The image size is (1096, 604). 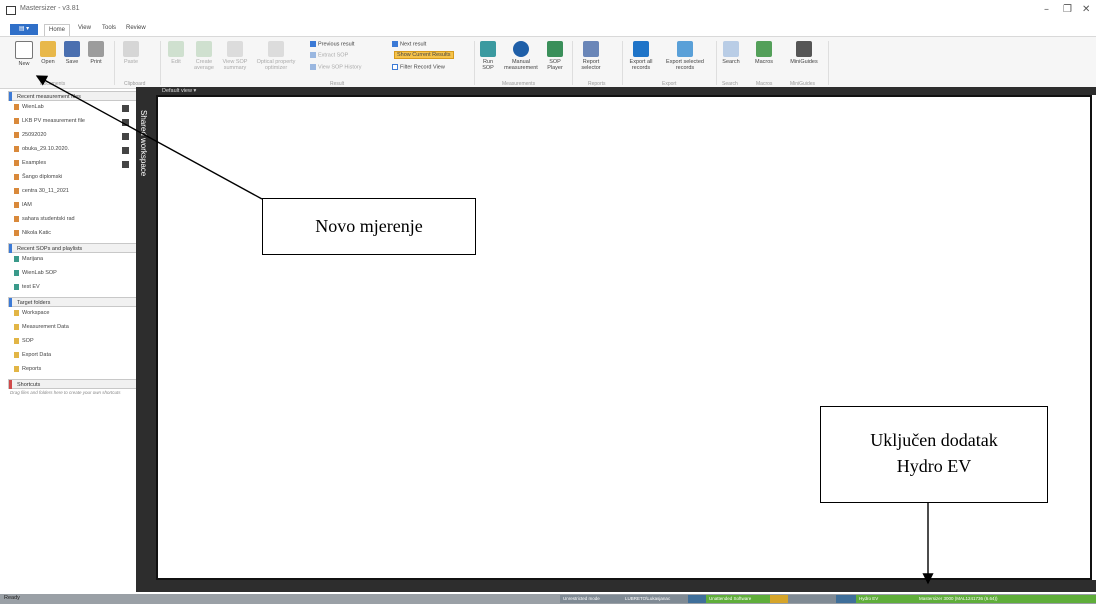 I want to click on callout-new-measurement: Novo mjerenje, so click(x=369, y=226).